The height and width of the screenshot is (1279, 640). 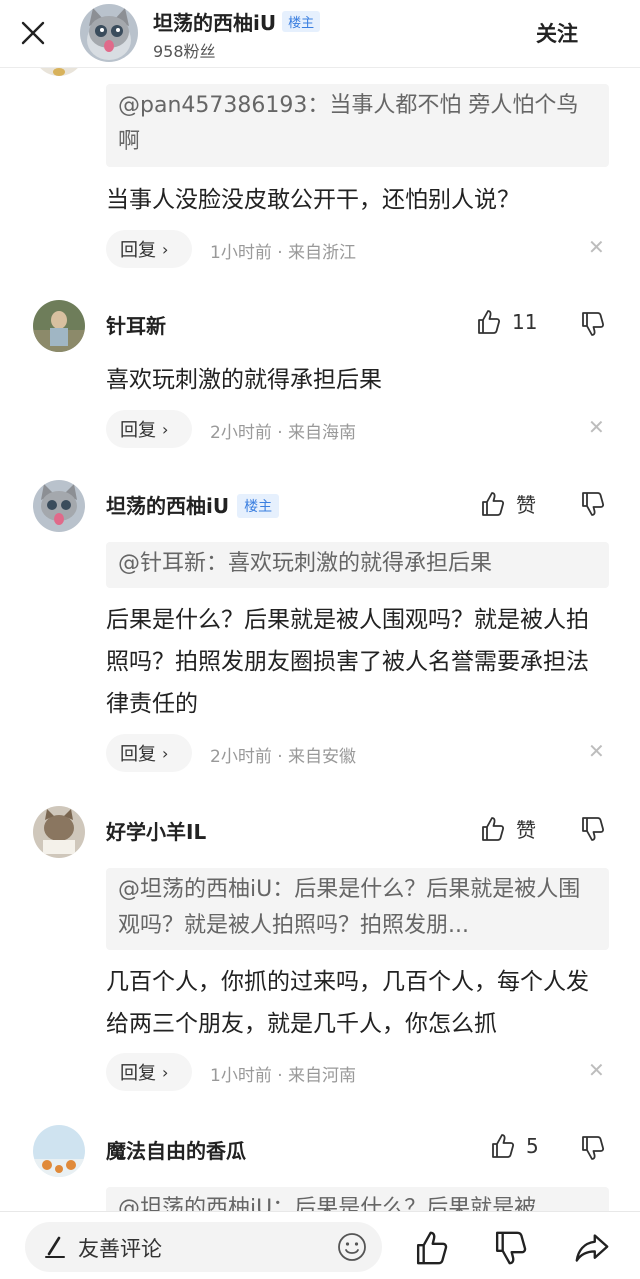 I want to click on author-avatar, so click(x=109, y=33).